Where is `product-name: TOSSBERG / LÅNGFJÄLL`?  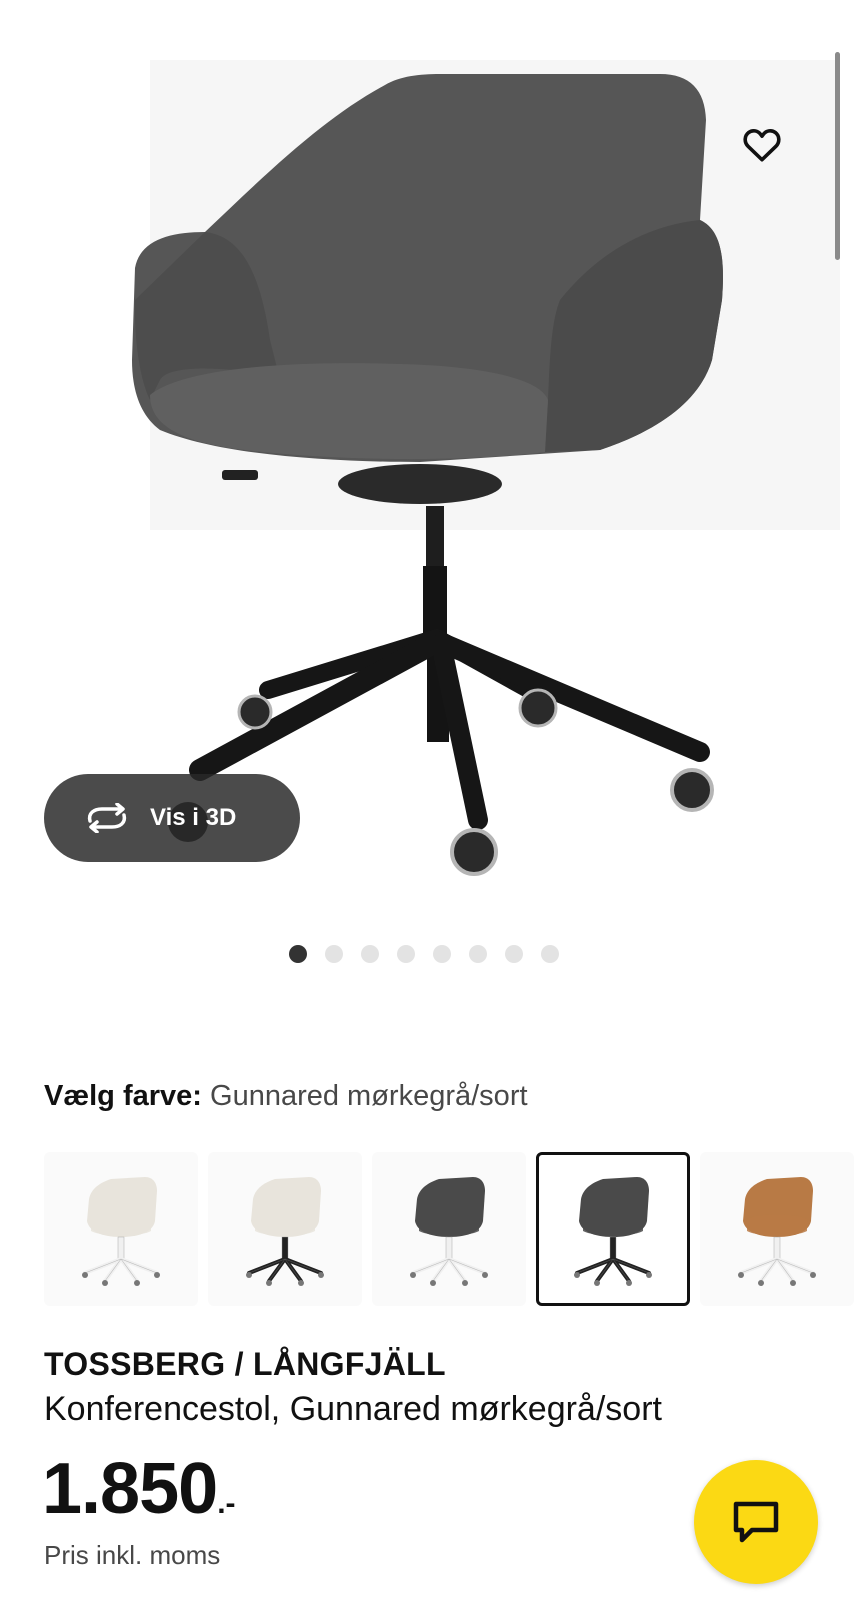 product-name: TOSSBERG / LÅNGFJÄLL is located at coordinates (245, 1364).